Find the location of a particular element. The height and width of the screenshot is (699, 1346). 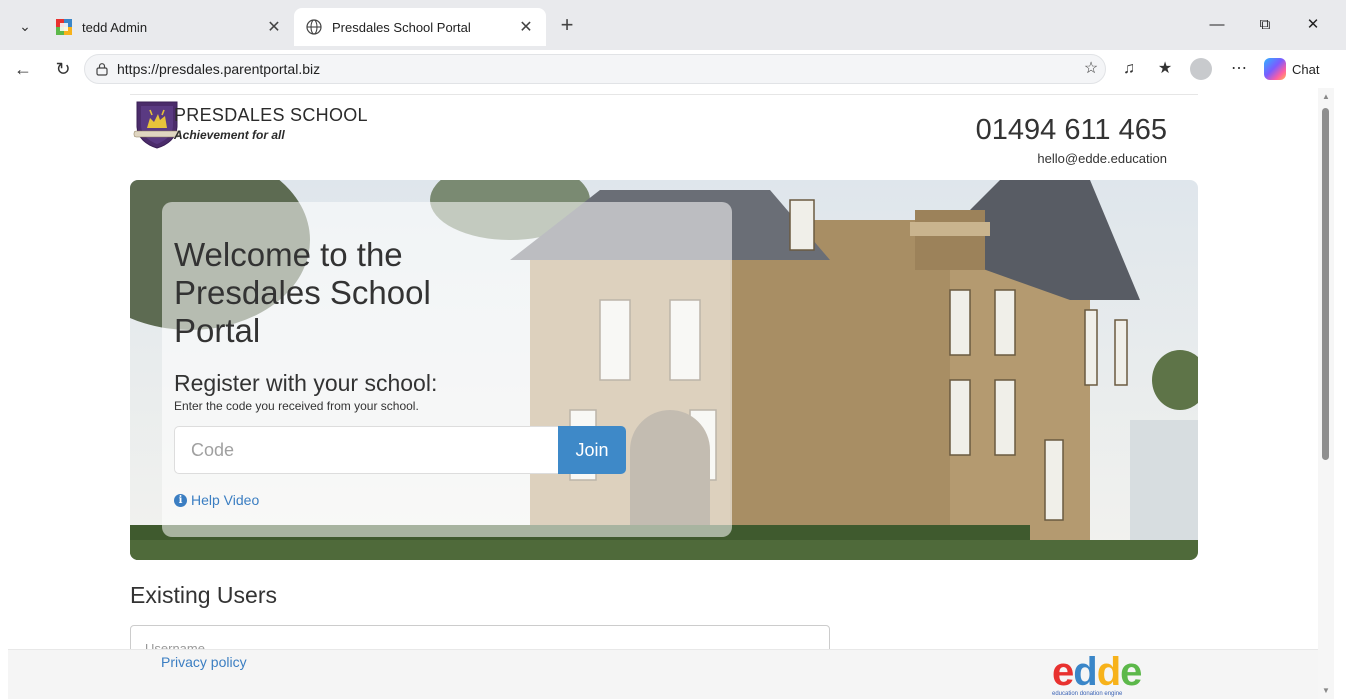

scroll-up-arrow-icon: ▲ is located at coordinates (1326, 96).